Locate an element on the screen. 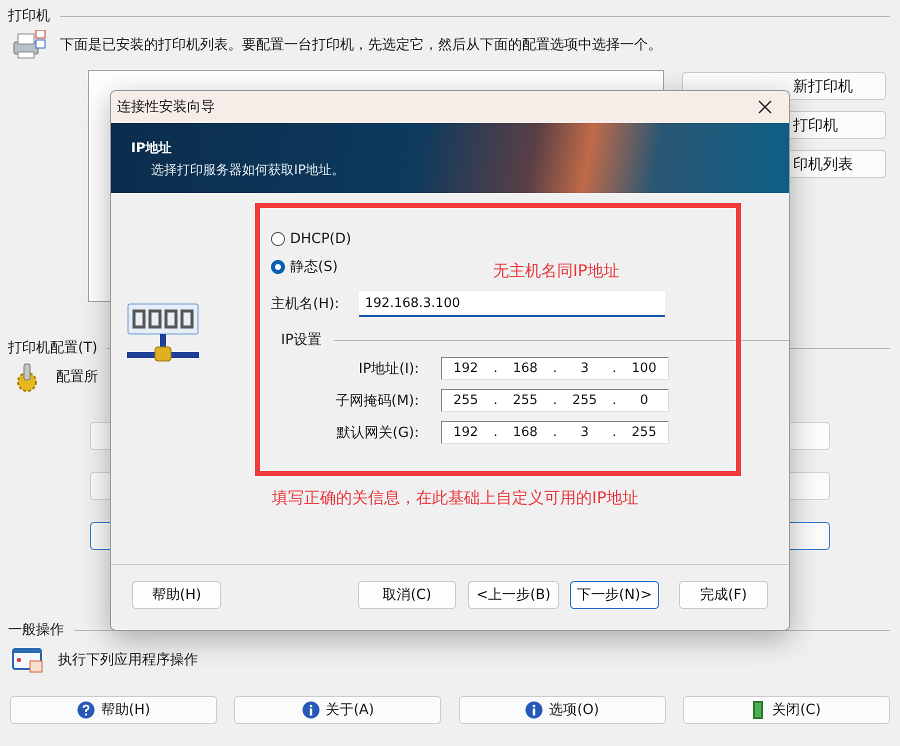 The width and height of the screenshot is (900, 746). annotation-text: 无主机名同IP地址 is located at coordinates (556, 271).